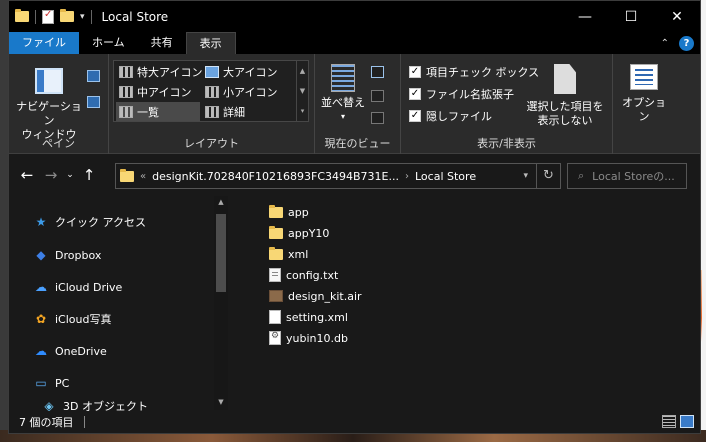 This screenshot has width=706, height=442. I want to click on file-extensions-toggle: ✓ ファイル名拡張子, so click(461, 94).